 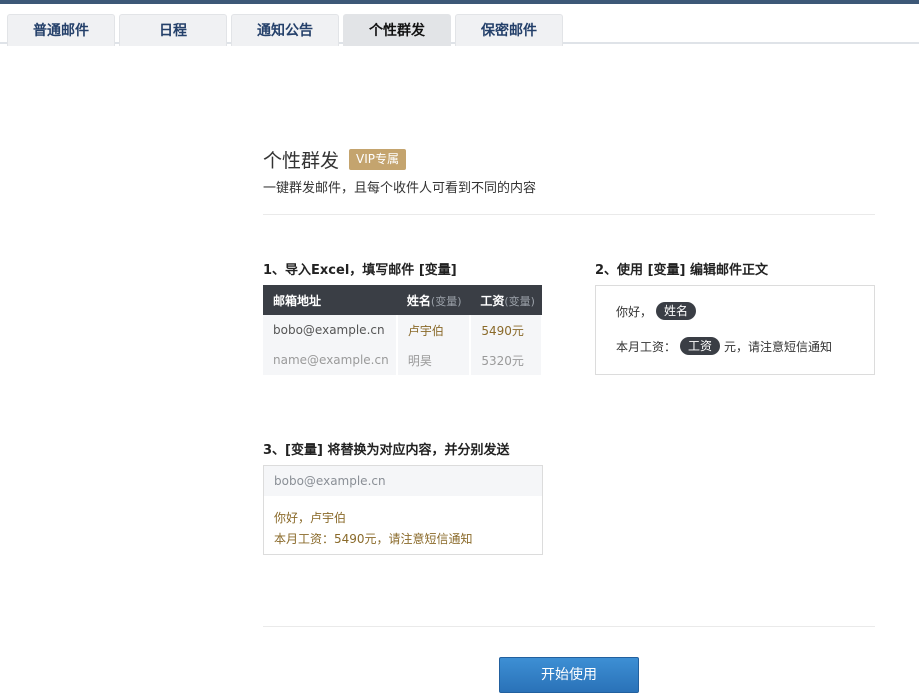 What do you see at coordinates (434, 330) in the screenshot?
I see `table-cell-name: 卢宇伯` at bounding box center [434, 330].